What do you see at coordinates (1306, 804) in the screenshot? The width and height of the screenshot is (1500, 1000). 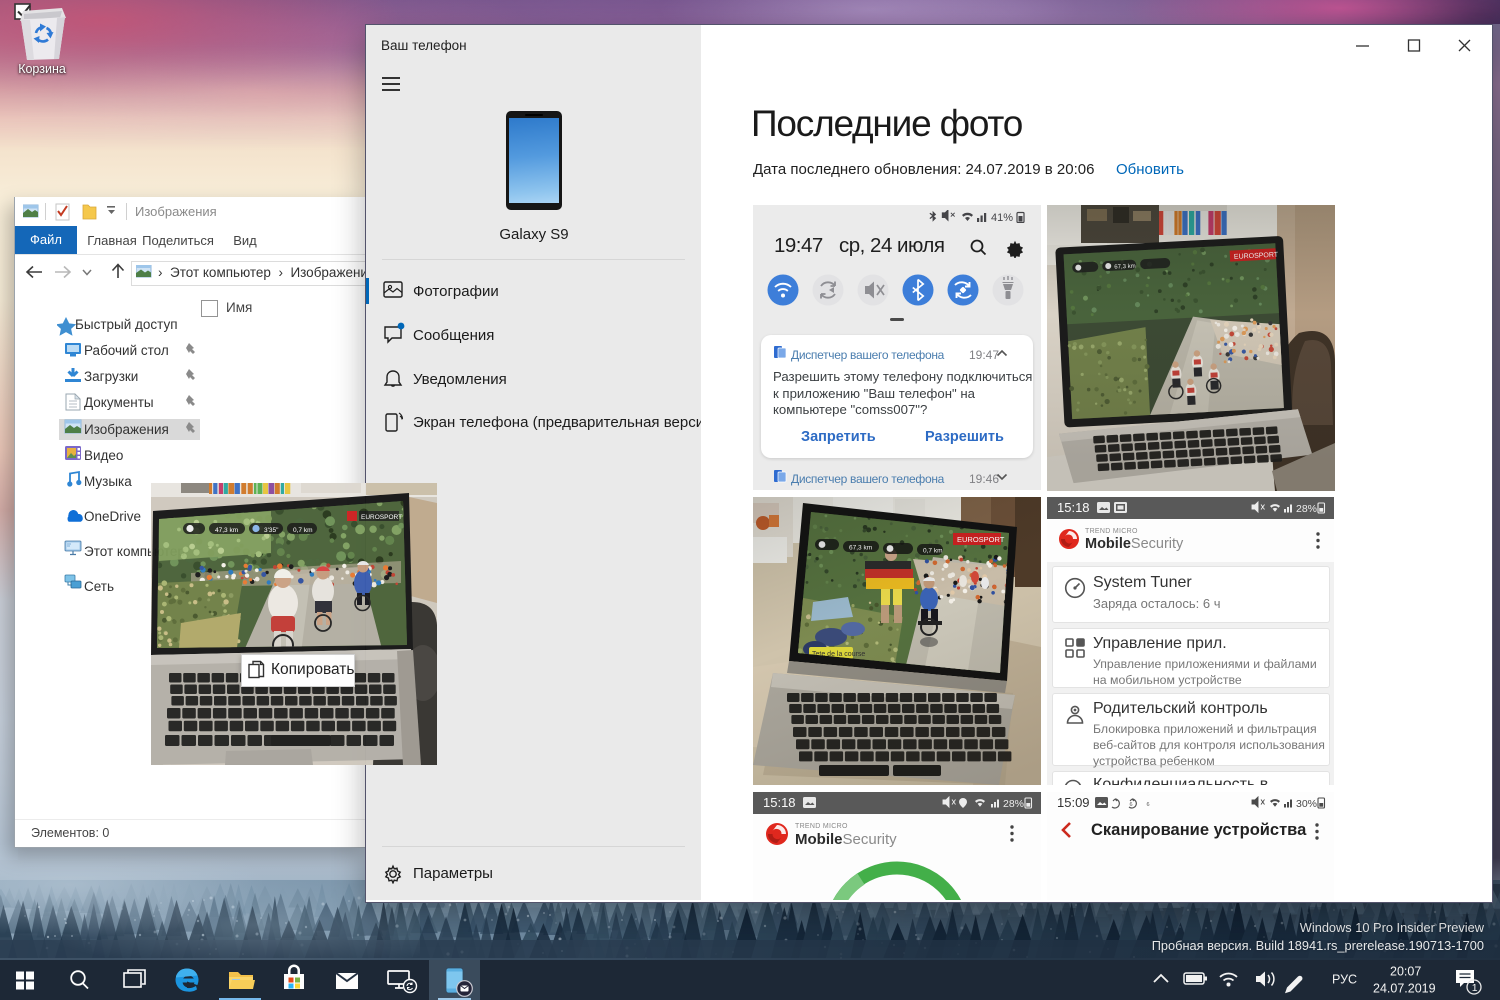 I see `svg-text: 30%` at bounding box center [1306, 804].